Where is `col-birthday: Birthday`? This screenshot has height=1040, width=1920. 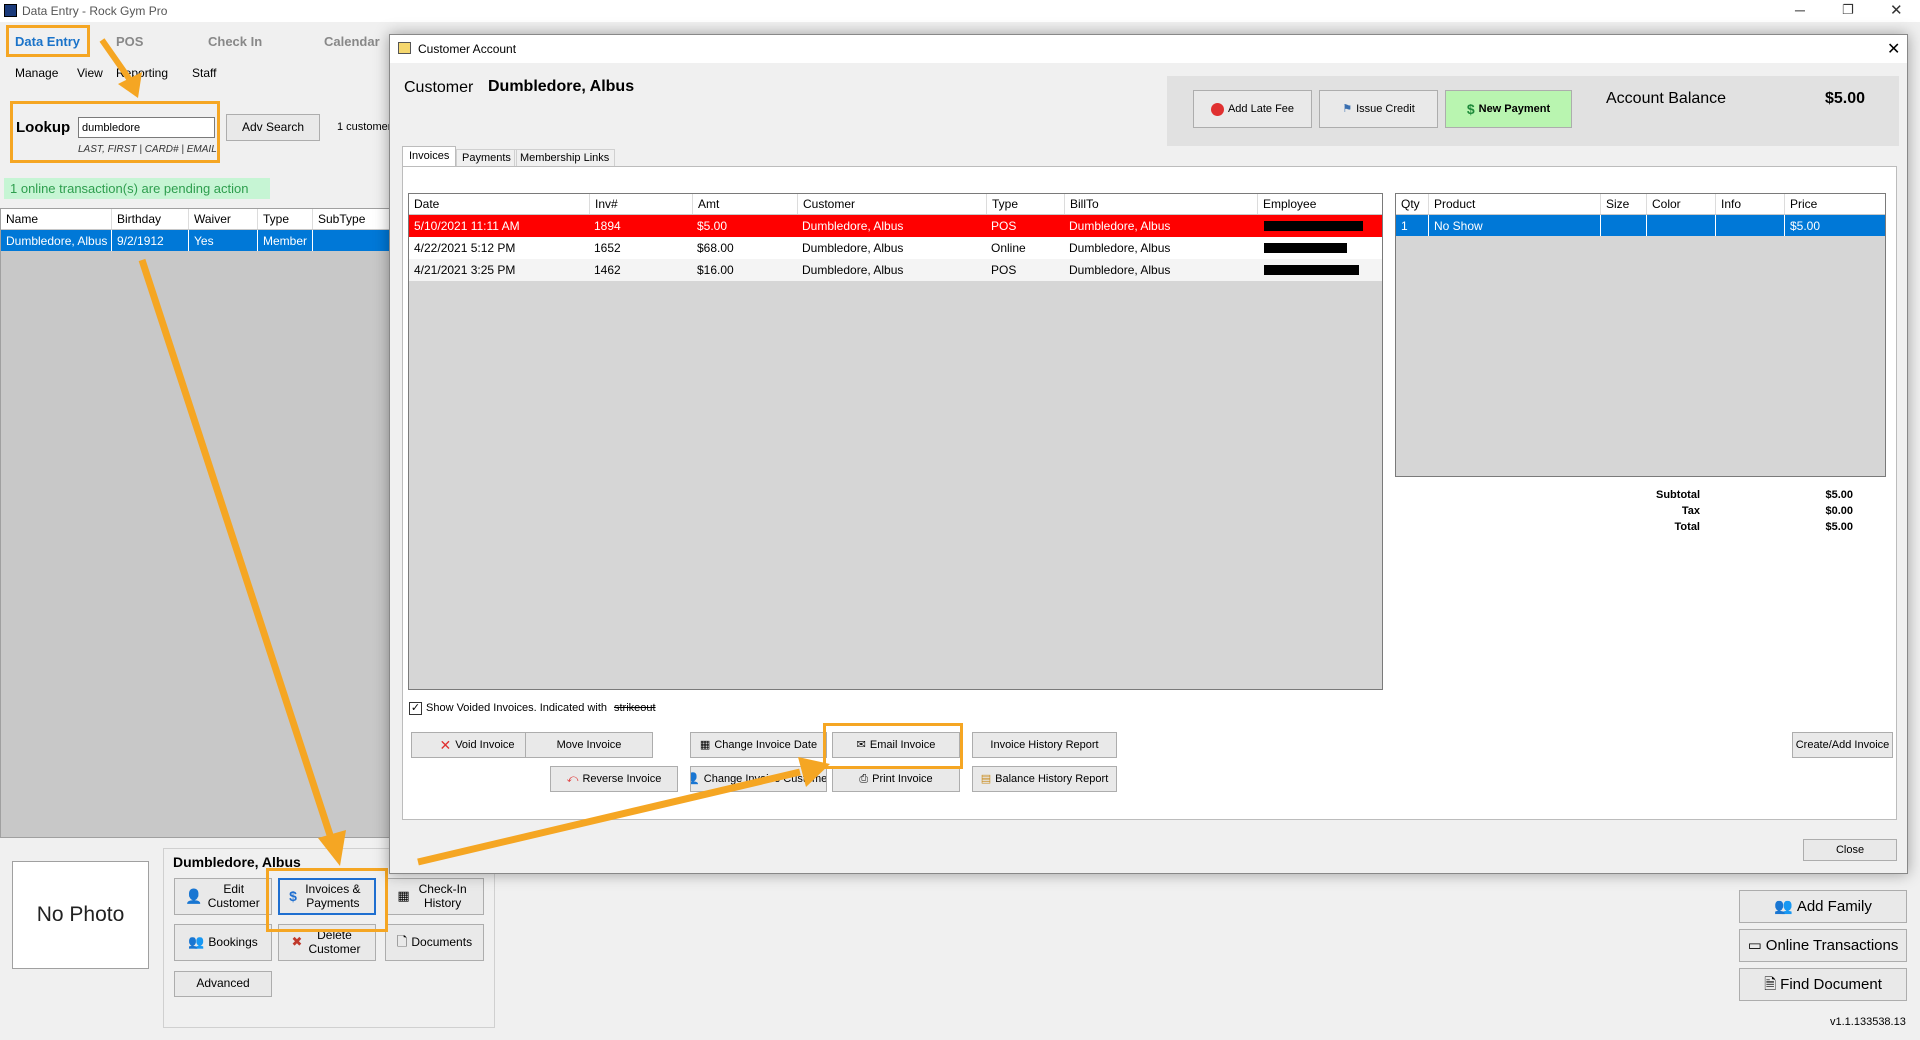
col-birthday: Birthday is located at coordinates (147, 219).